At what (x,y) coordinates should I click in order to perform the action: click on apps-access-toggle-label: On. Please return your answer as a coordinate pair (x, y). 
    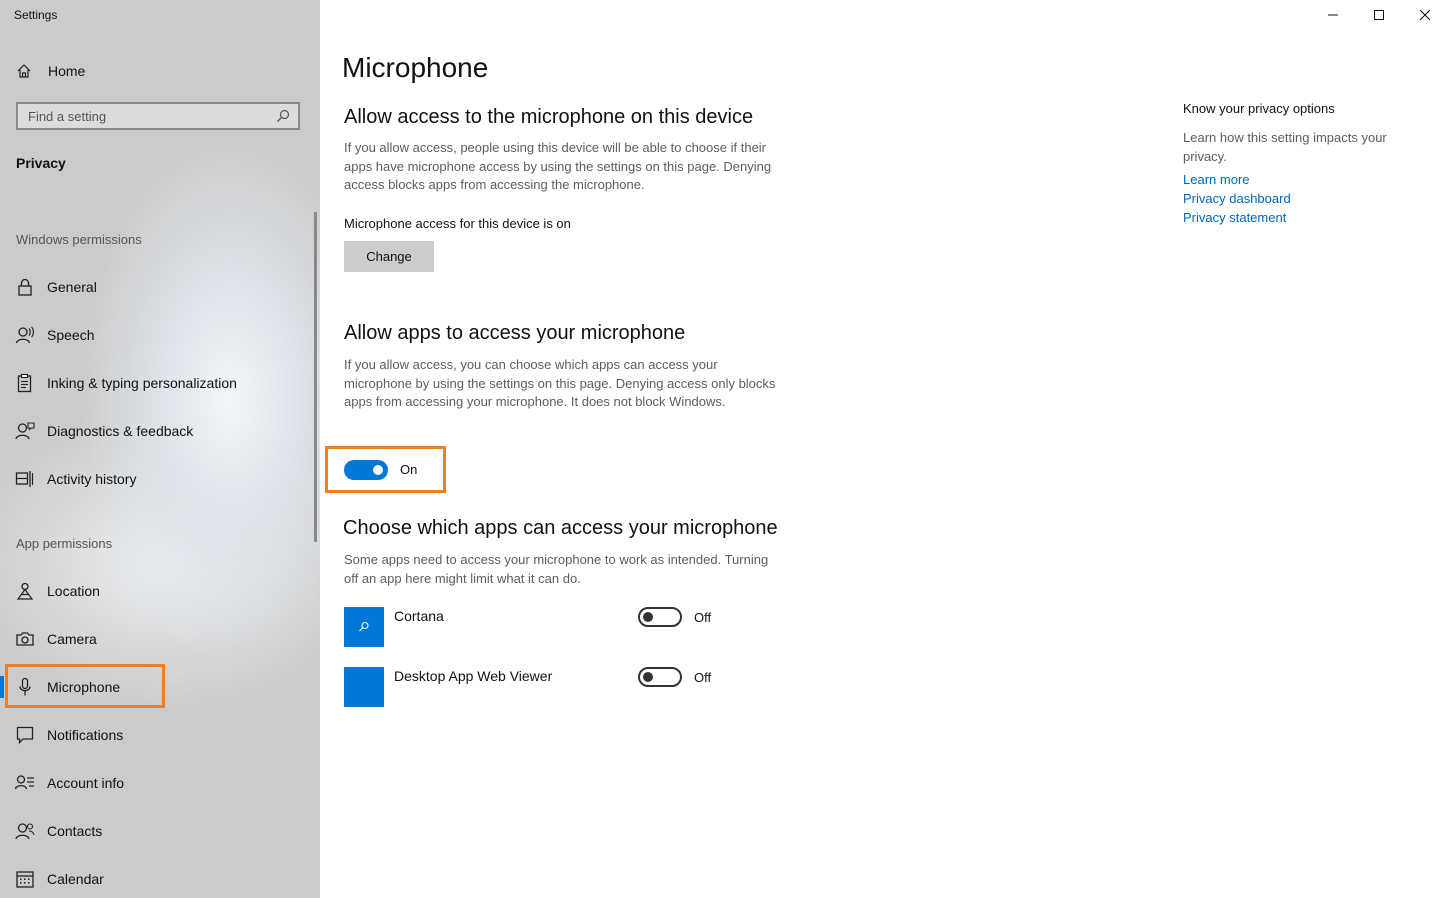
    Looking at the image, I should click on (409, 469).